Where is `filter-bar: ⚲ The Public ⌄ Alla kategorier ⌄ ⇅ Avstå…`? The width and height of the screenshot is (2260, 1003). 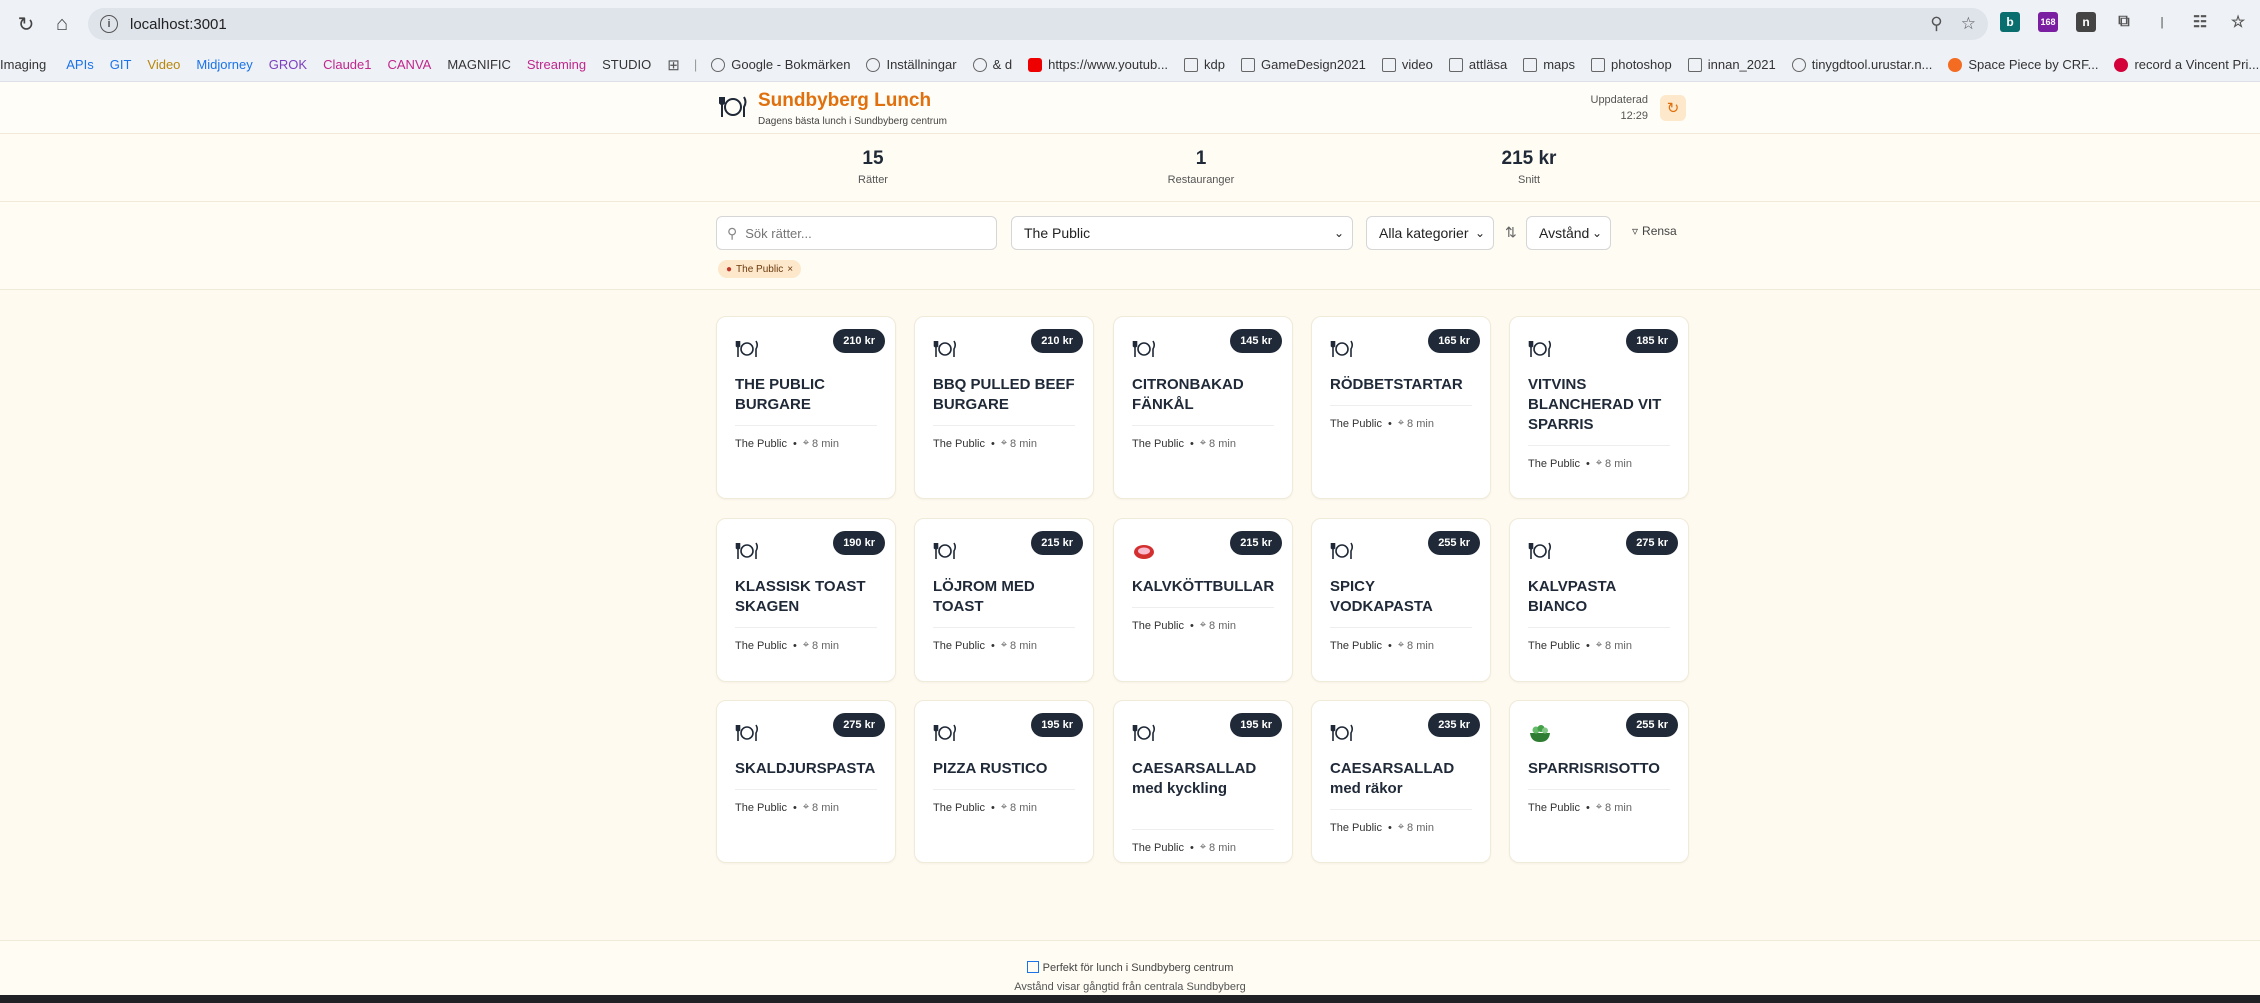
filter-bar: ⚲ The Public ⌄ Alla kategorier ⌄ ⇅ Avstå… is located at coordinates (1130, 246).